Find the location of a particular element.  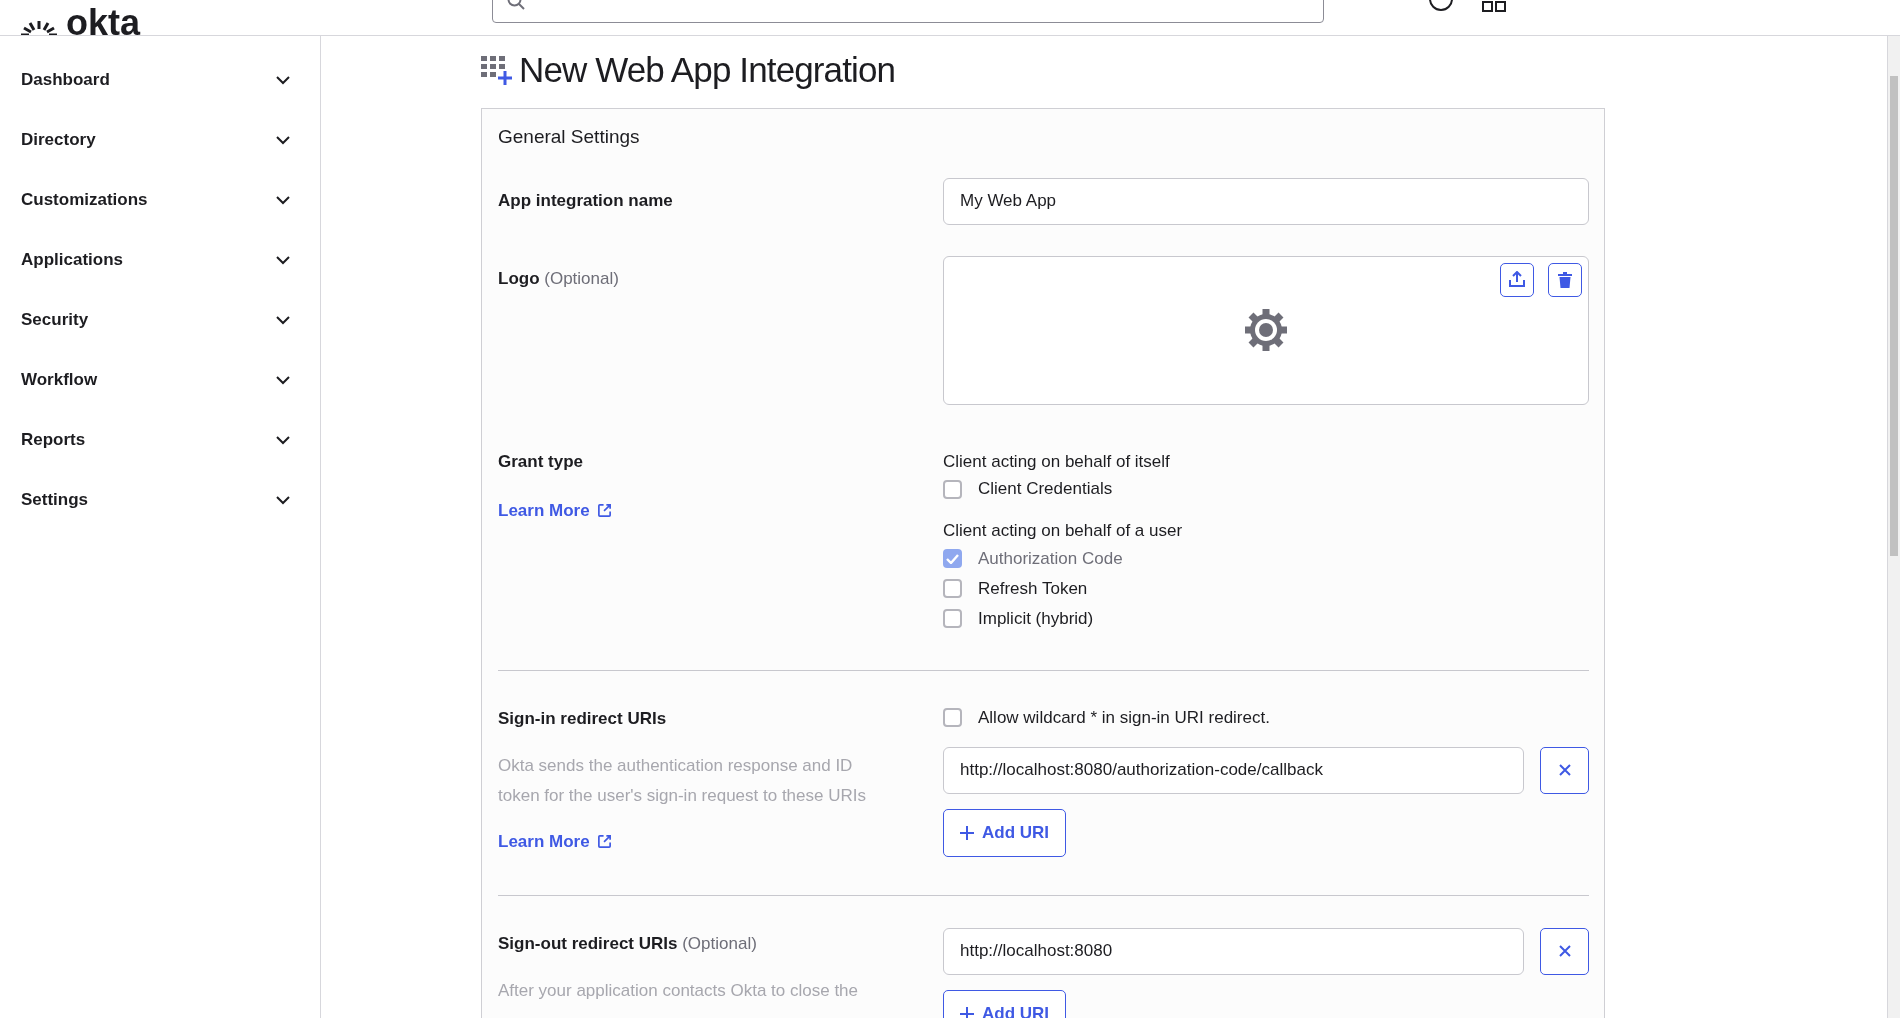

uri-input: http://localhost:8080/authorization-code/callback is located at coordinates (1233, 770).